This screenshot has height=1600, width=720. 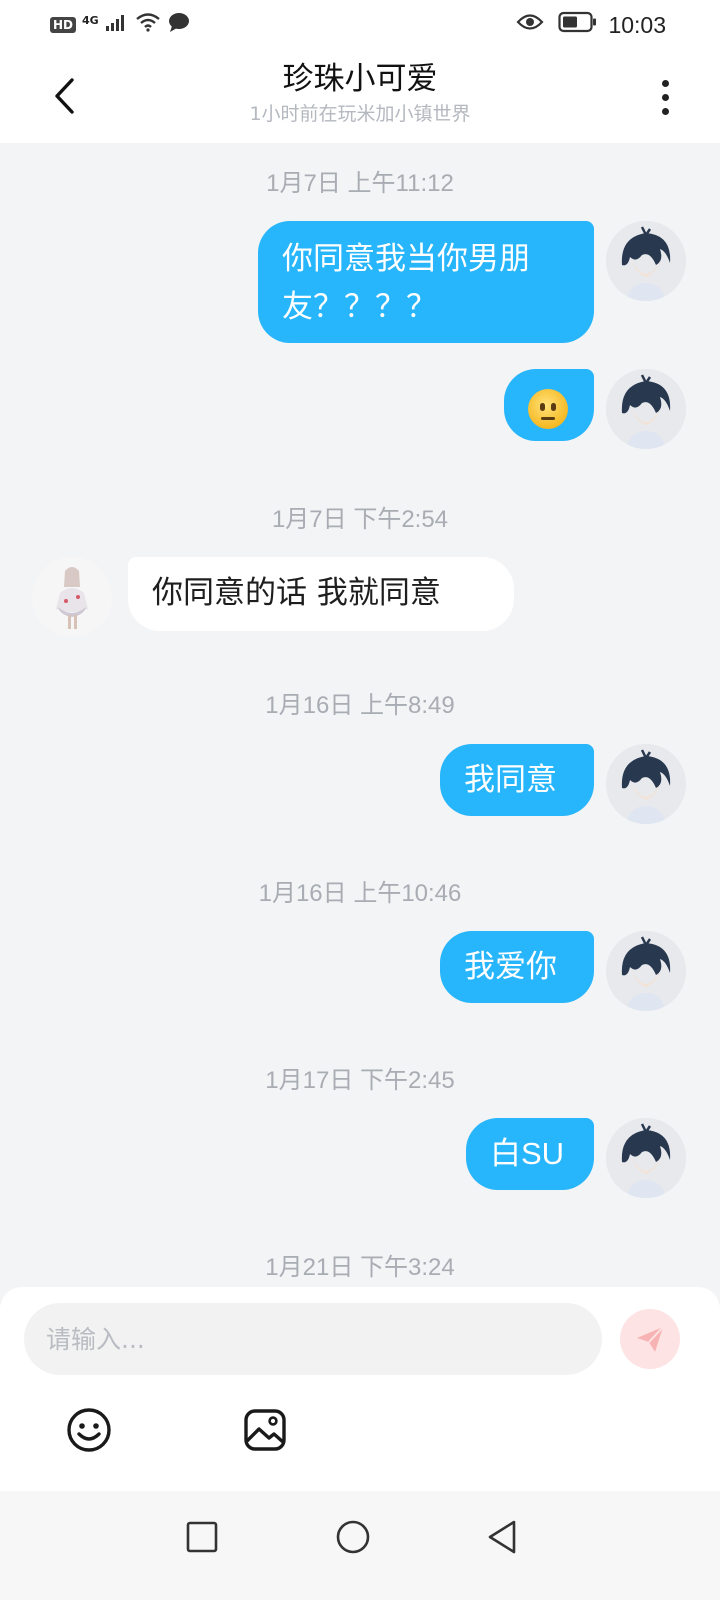 I want to click on message-row-sent: 你同意我当你男朋 友？？？？, so click(x=360, y=284).